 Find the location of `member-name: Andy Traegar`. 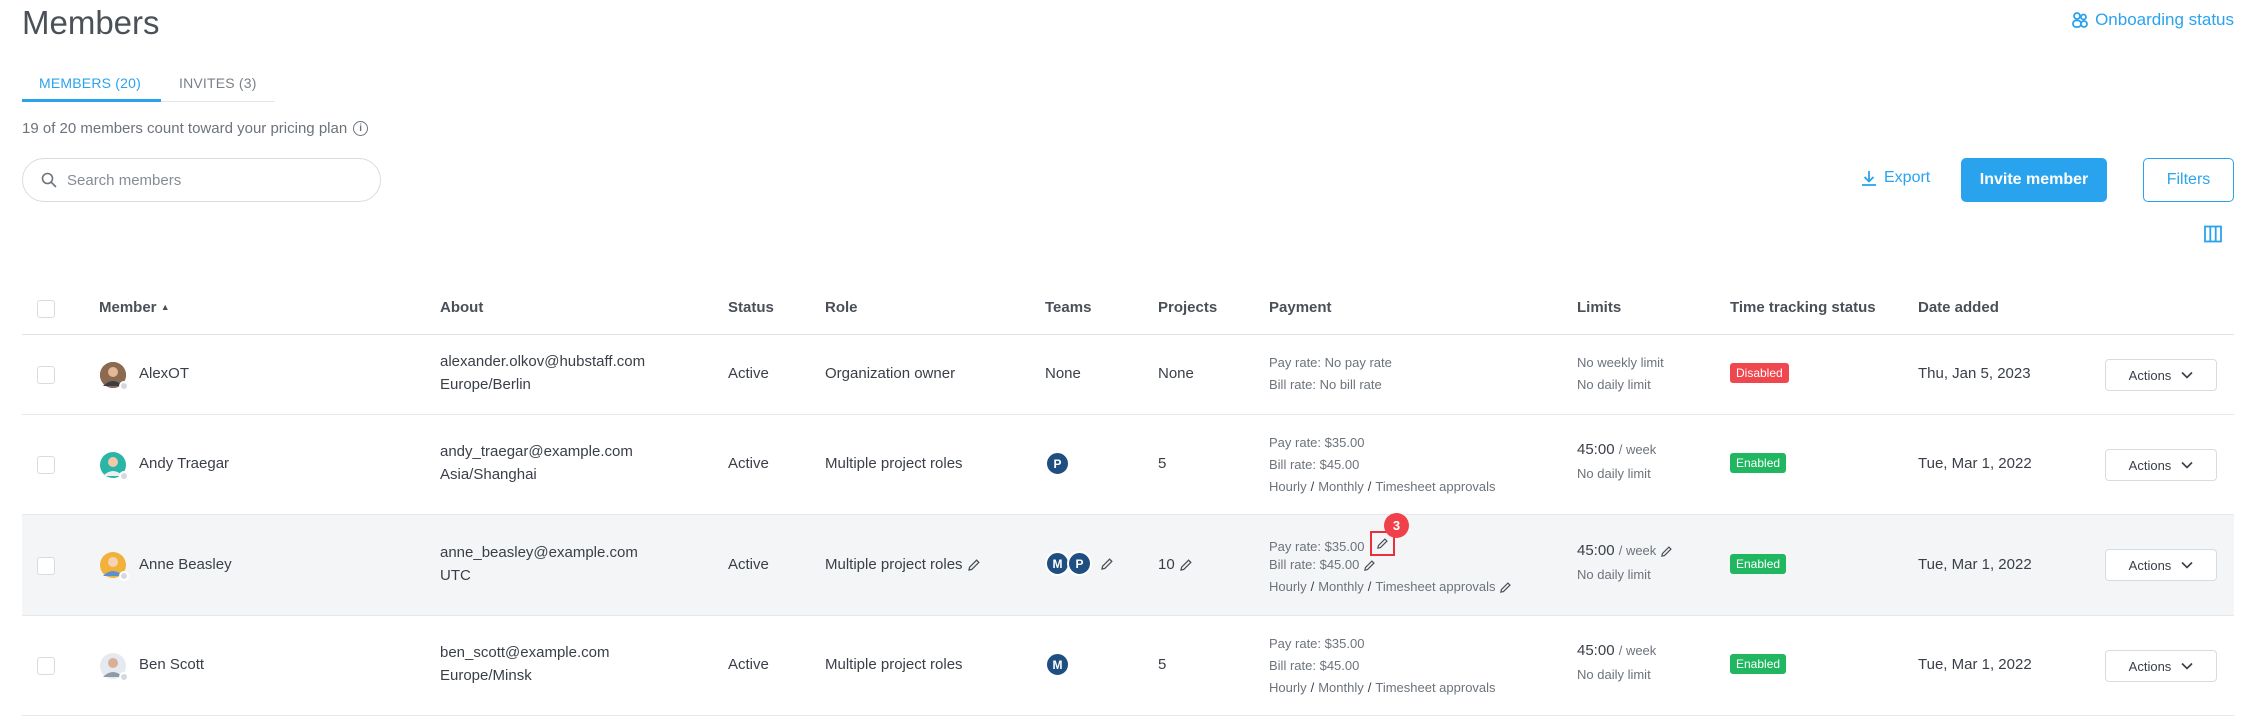

member-name: Andy Traegar is located at coordinates (184, 463).